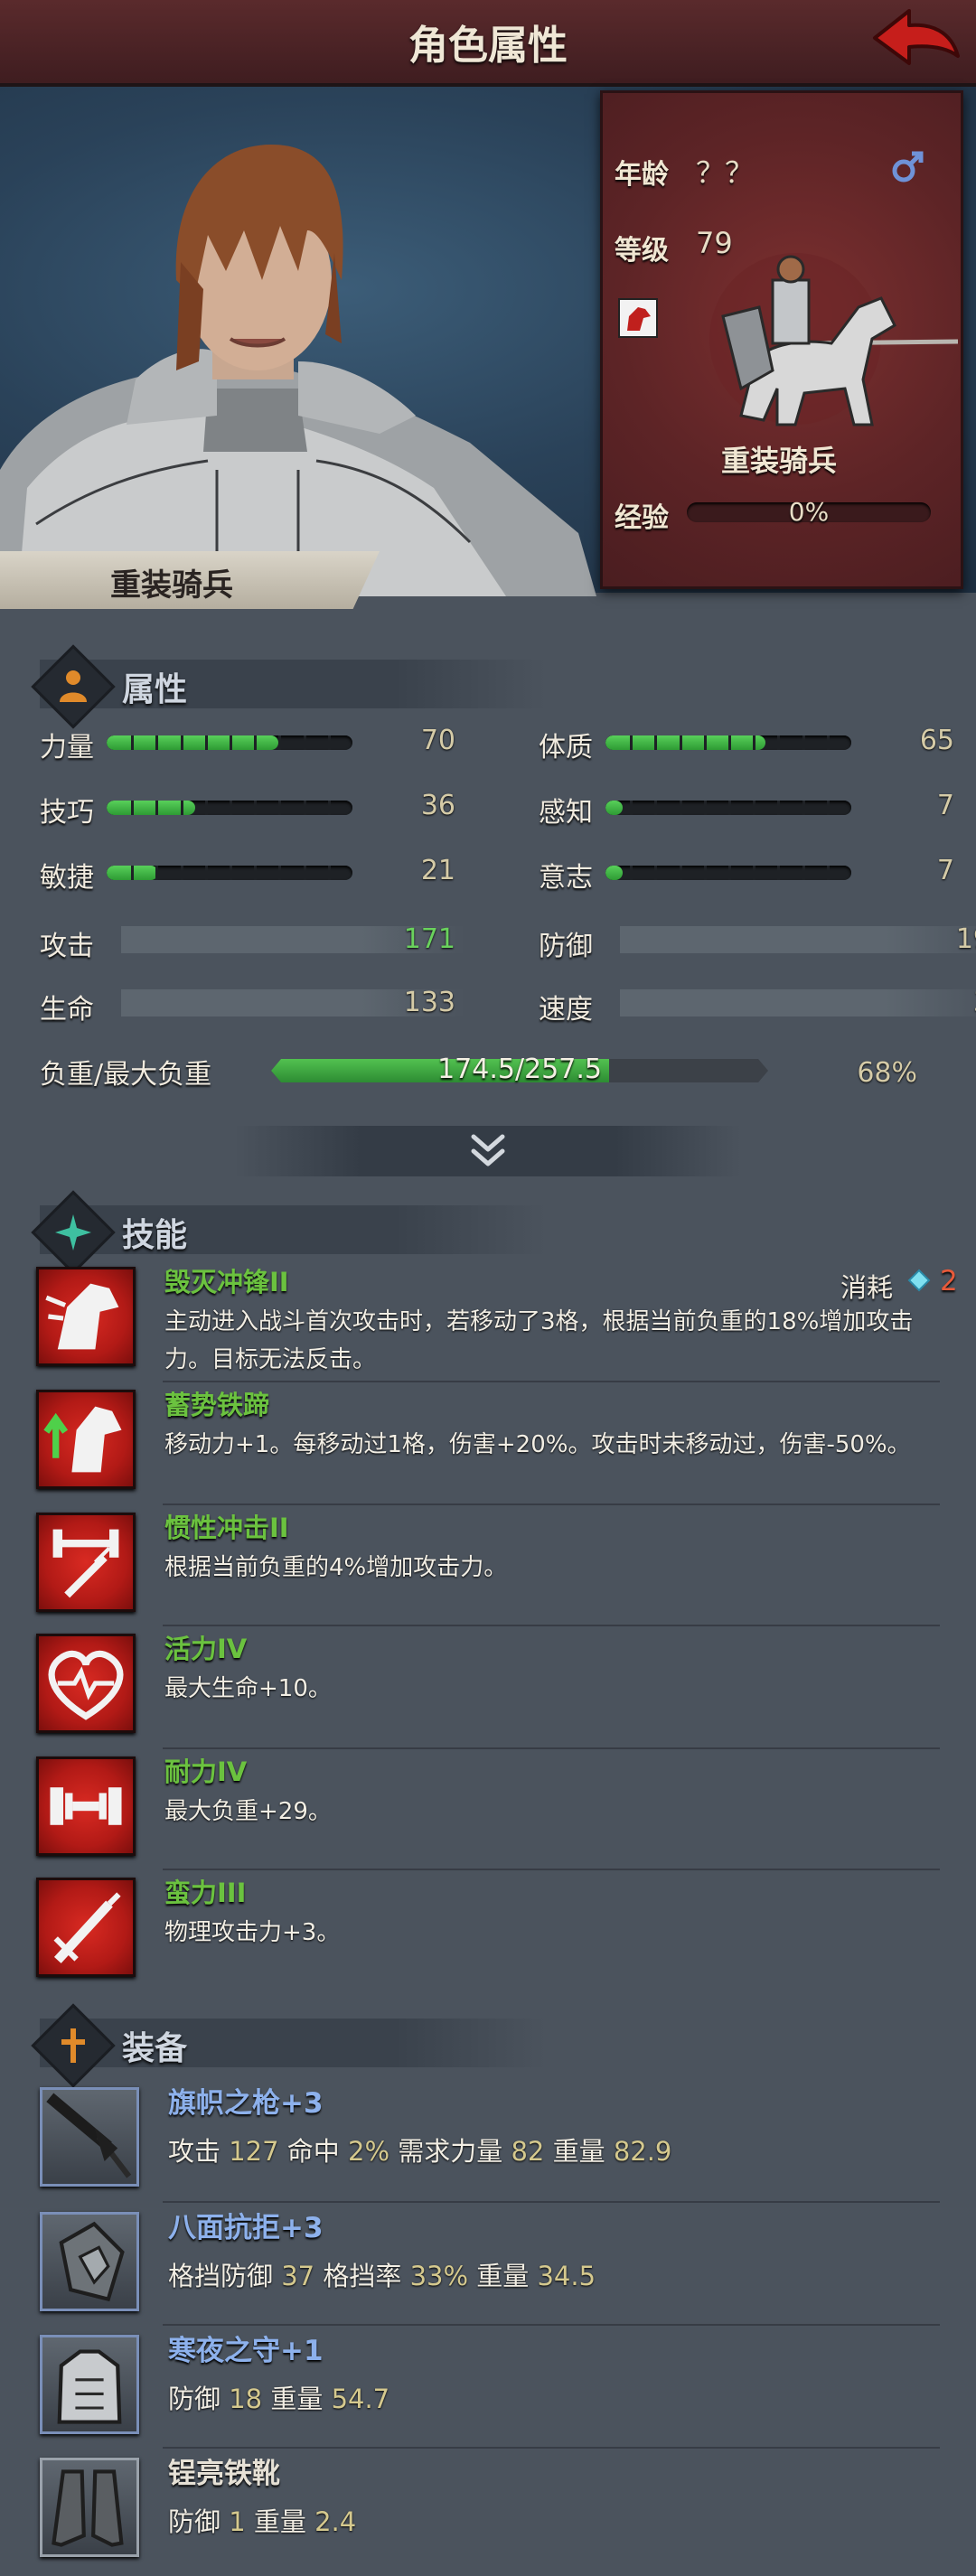  What do you see at coordinates (947, 1002) in the screenshot?
I see `derived-stat-value: 3` at bounding box center [947, 1002].